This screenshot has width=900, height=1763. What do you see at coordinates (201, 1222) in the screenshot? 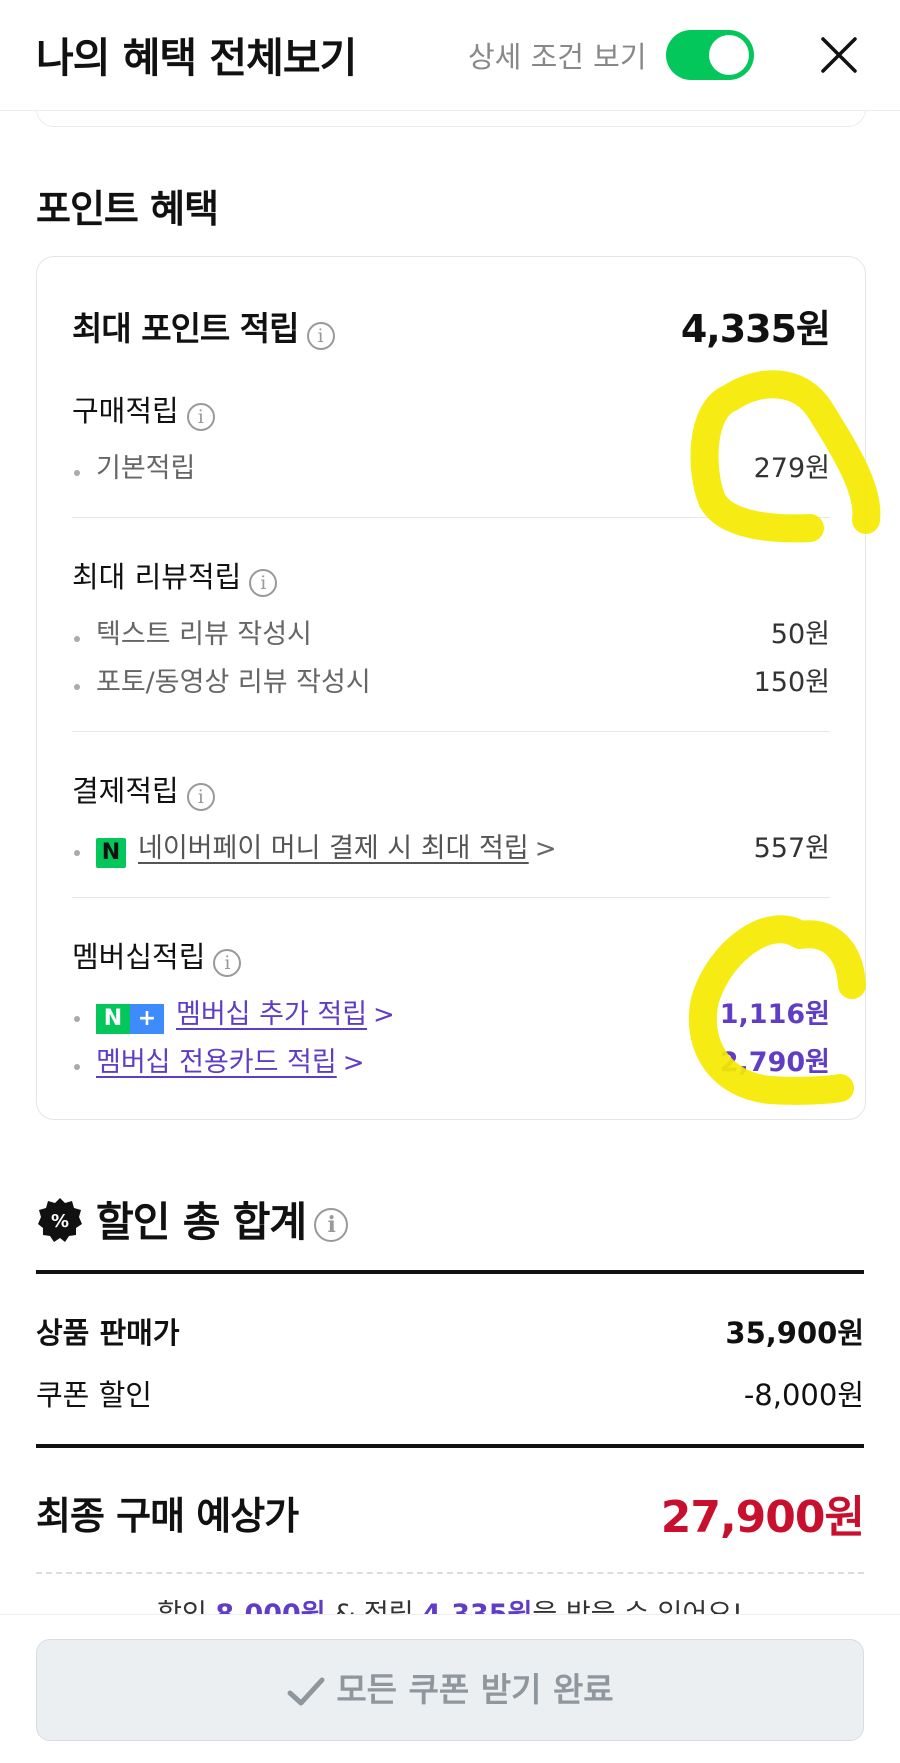
I see `discount-title-text: 할인 총 합계` at bounding box center [201, 1222].